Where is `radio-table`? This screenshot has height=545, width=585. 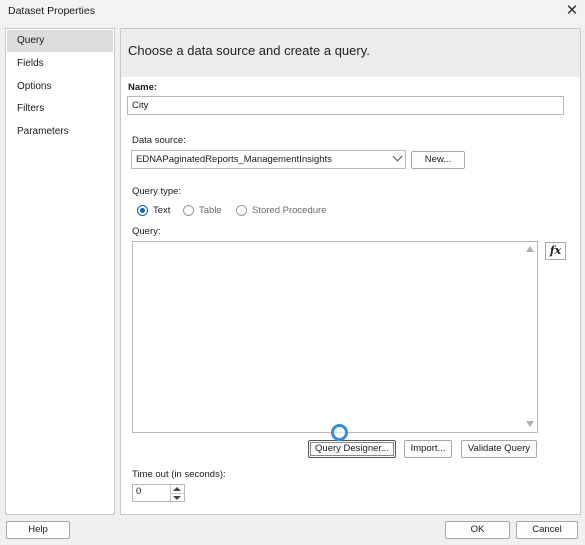 radio-table is located at coordinates (188, 210).